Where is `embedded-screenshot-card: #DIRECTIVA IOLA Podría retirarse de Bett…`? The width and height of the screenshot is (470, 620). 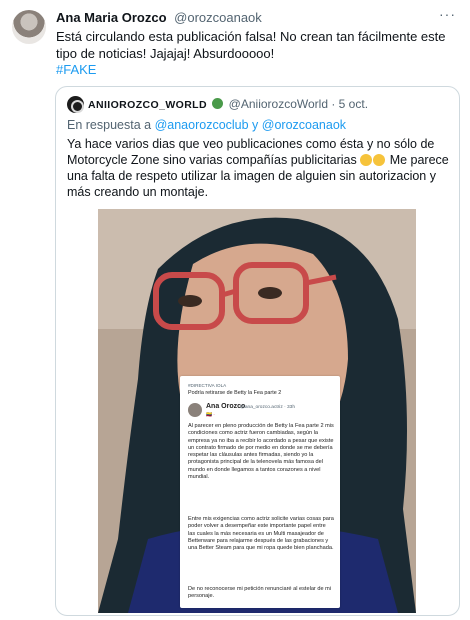 embedded-screenshot-card: #DIRECTIVA IOLA Podría retirarse de Bett… is located at coordinates (260, 492).